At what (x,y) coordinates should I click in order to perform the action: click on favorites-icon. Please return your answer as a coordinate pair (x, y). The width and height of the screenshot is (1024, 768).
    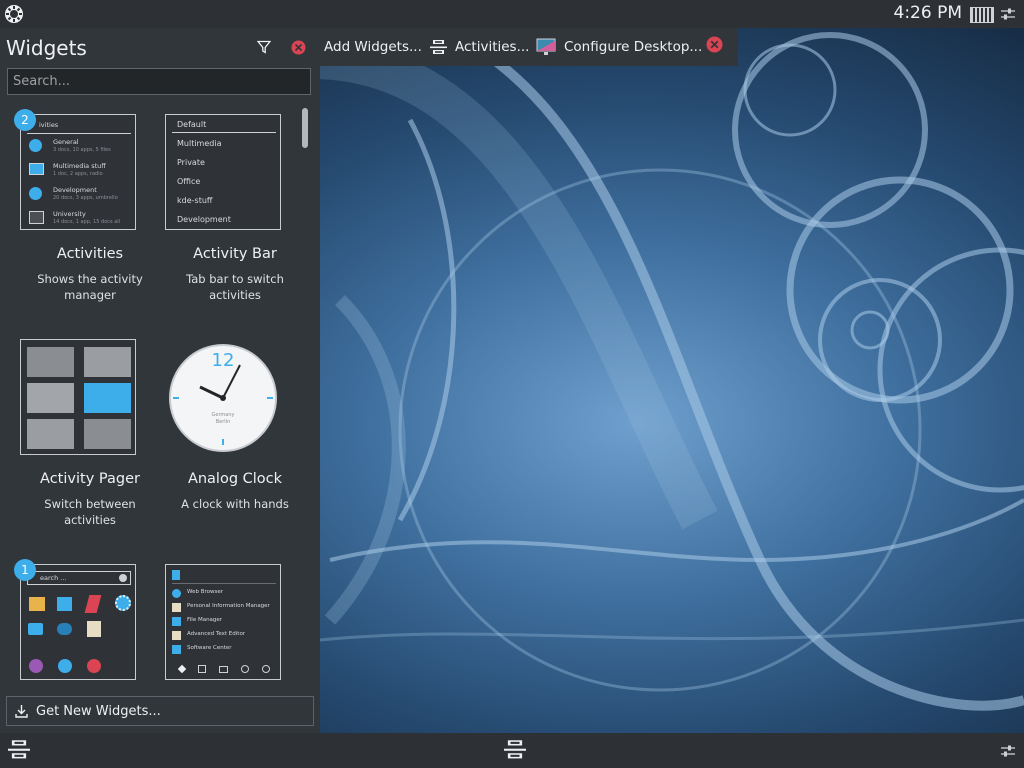
    Looking at the image, I should click on (181, 669).